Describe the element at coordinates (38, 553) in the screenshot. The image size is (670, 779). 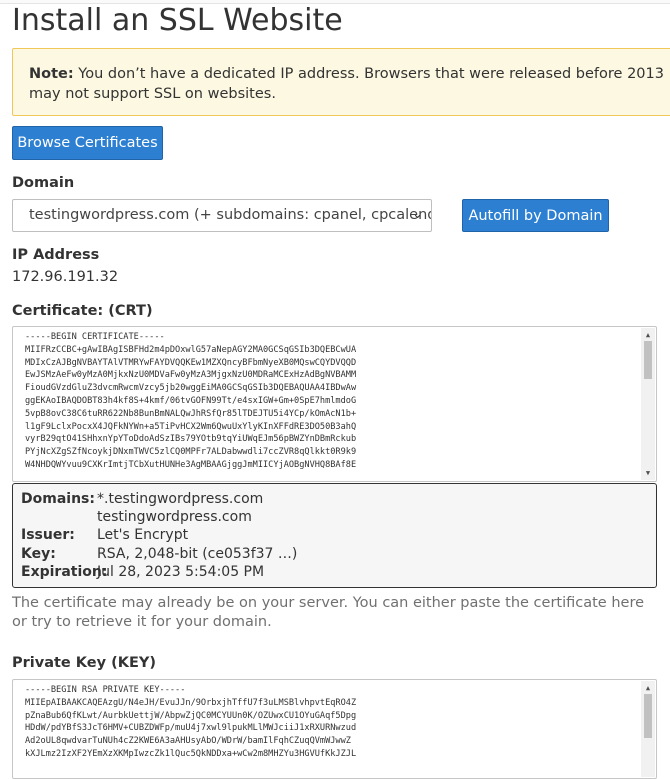
I see `key-label: Key:` at that location.